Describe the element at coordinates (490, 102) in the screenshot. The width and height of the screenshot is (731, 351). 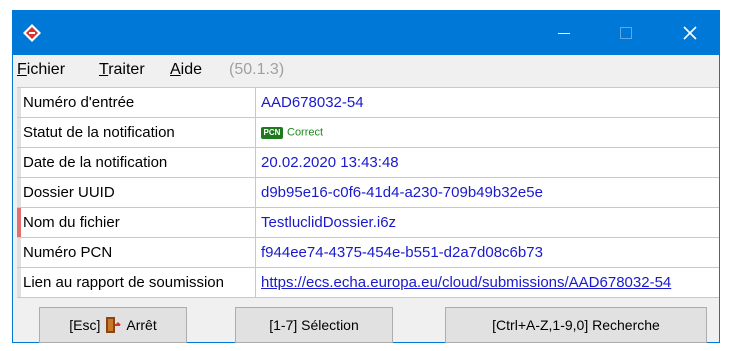
I see `row-value: AAD678032-54` at that location.